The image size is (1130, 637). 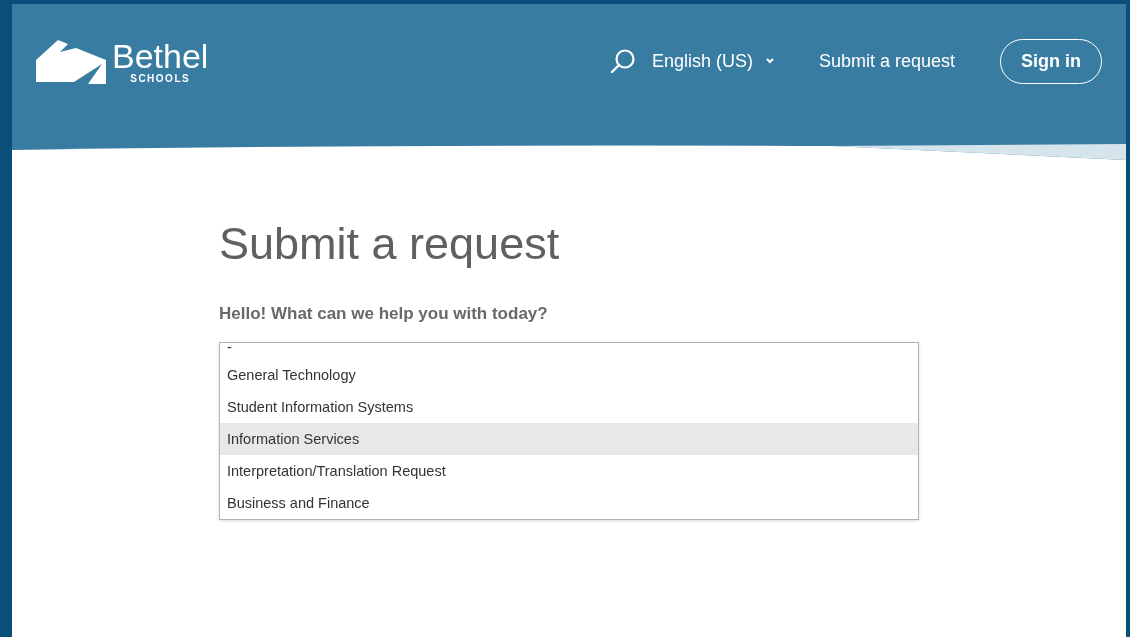 I want to click on caret-icon, so click(x=769, y=61).